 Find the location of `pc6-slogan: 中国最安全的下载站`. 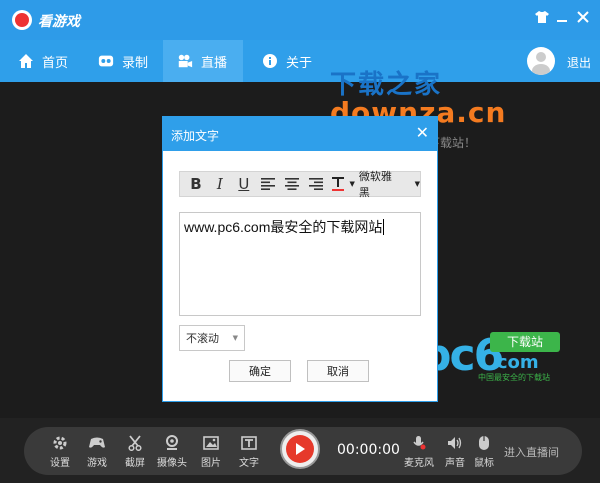

pc6-slogan: 中国最安全的下载站 is located at coordinates (514, 377).